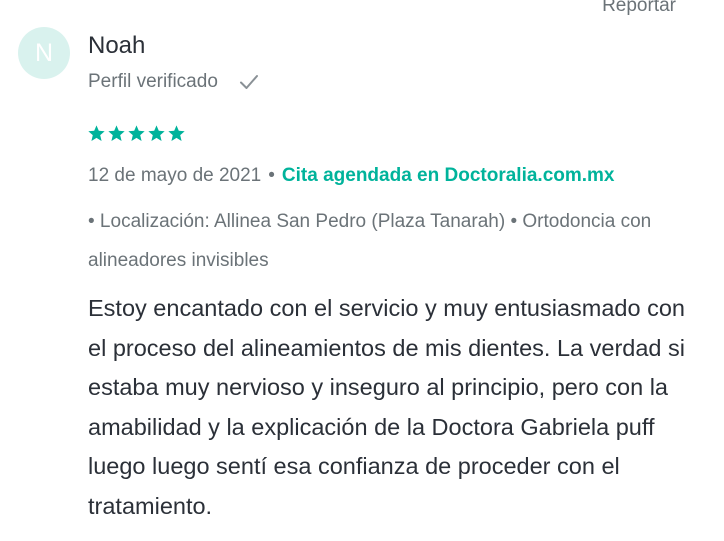 The height and width of the screenshot is (541, 724). What do you see at coordinates (249, 82) in the screenshot?
I see `check-icon` at bounding box center [249, 82].